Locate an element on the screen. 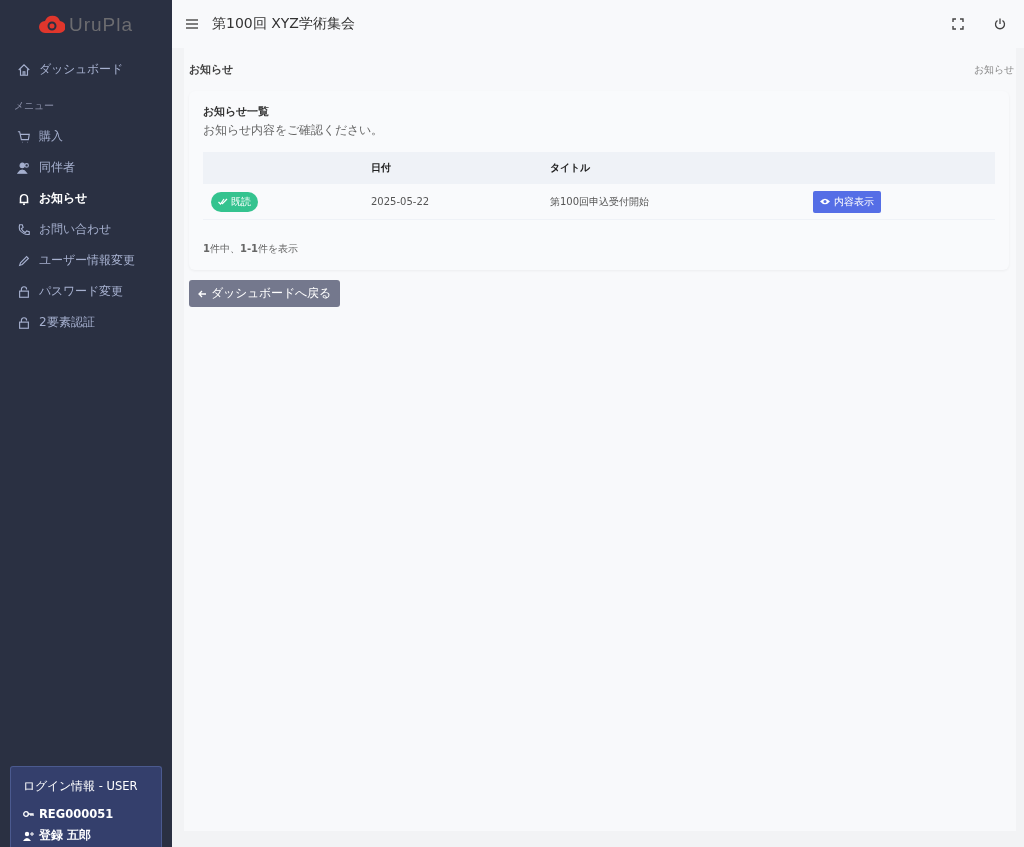 The width and height of the screenshot is (1024, 847). cart-icon is located at coordinates (24, 136).